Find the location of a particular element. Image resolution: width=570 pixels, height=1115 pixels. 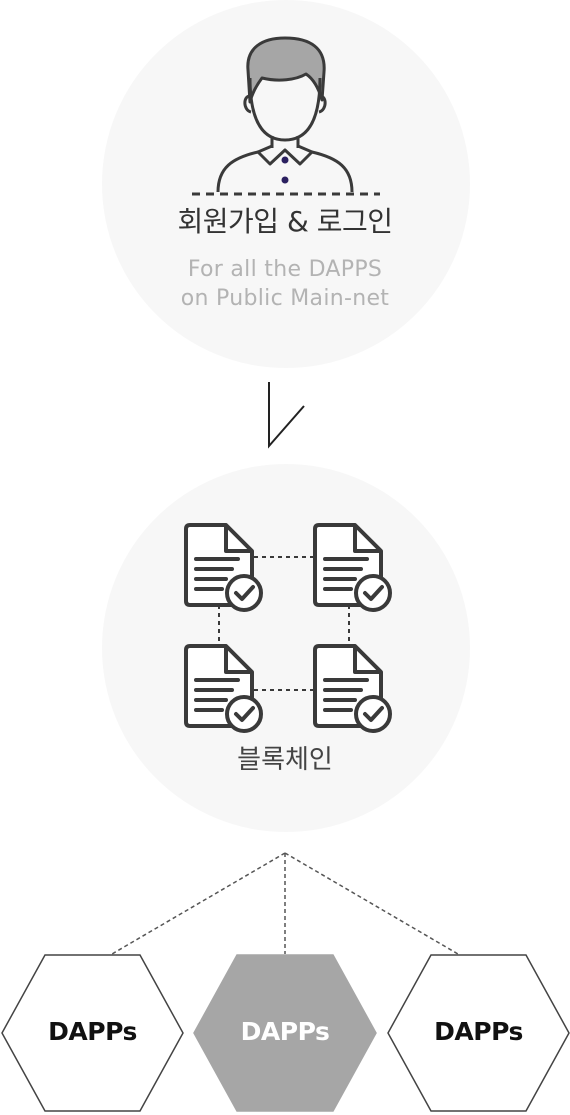

dapp-label-1: DAPPs is located at coordinates (92, 1031).